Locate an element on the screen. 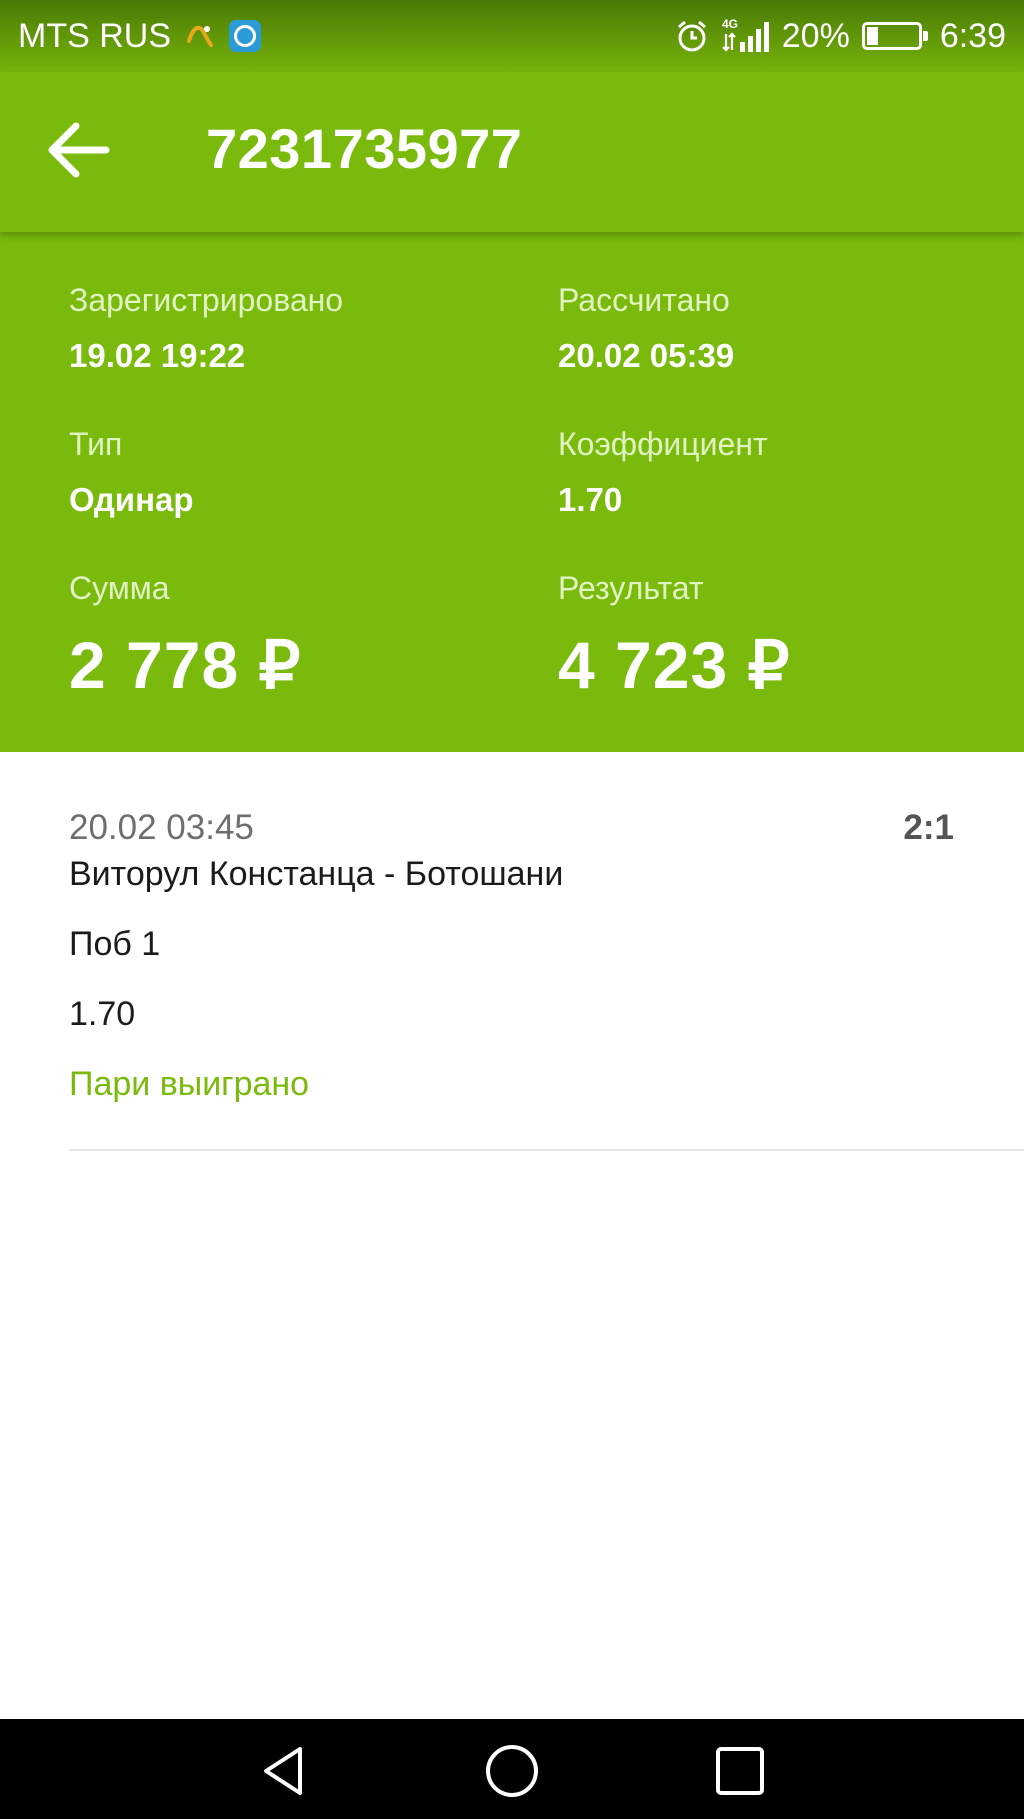 Image resolution: width=1024 pixels, height=1819 pixels. result-label: Результат is located at coordinates (631, 588).